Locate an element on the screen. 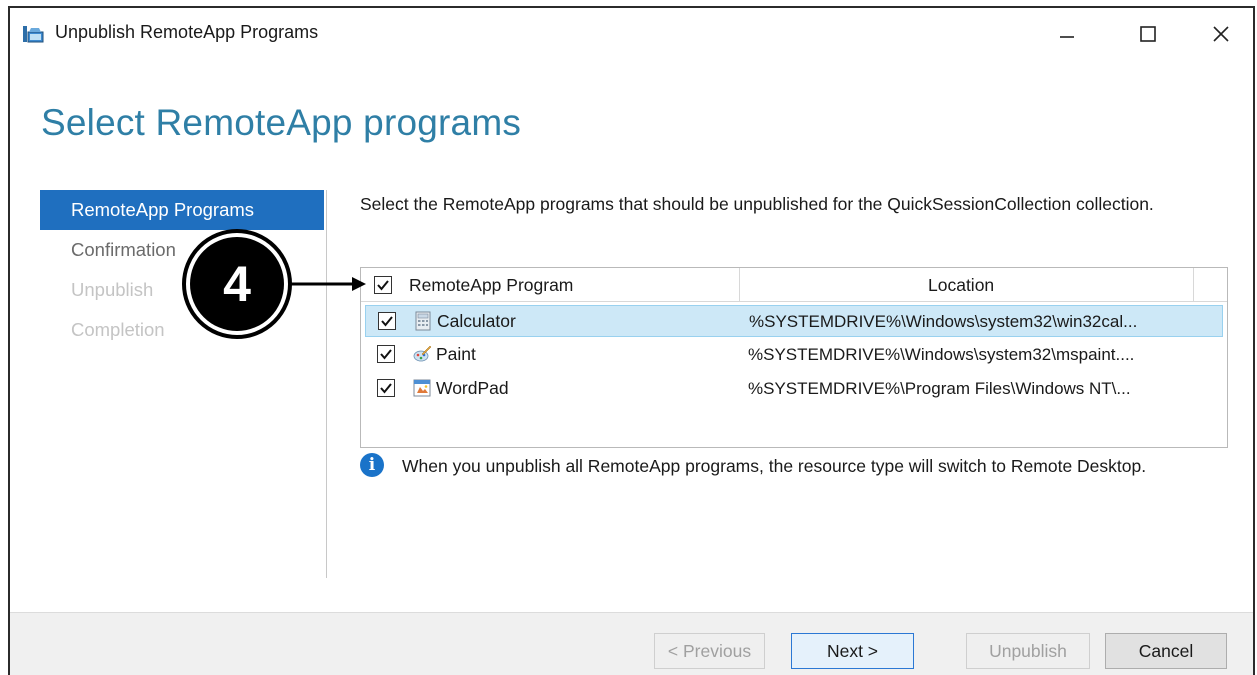 This screenshot has width=1257, height=675. minimize-icon is located at coordinates (1067, 37).